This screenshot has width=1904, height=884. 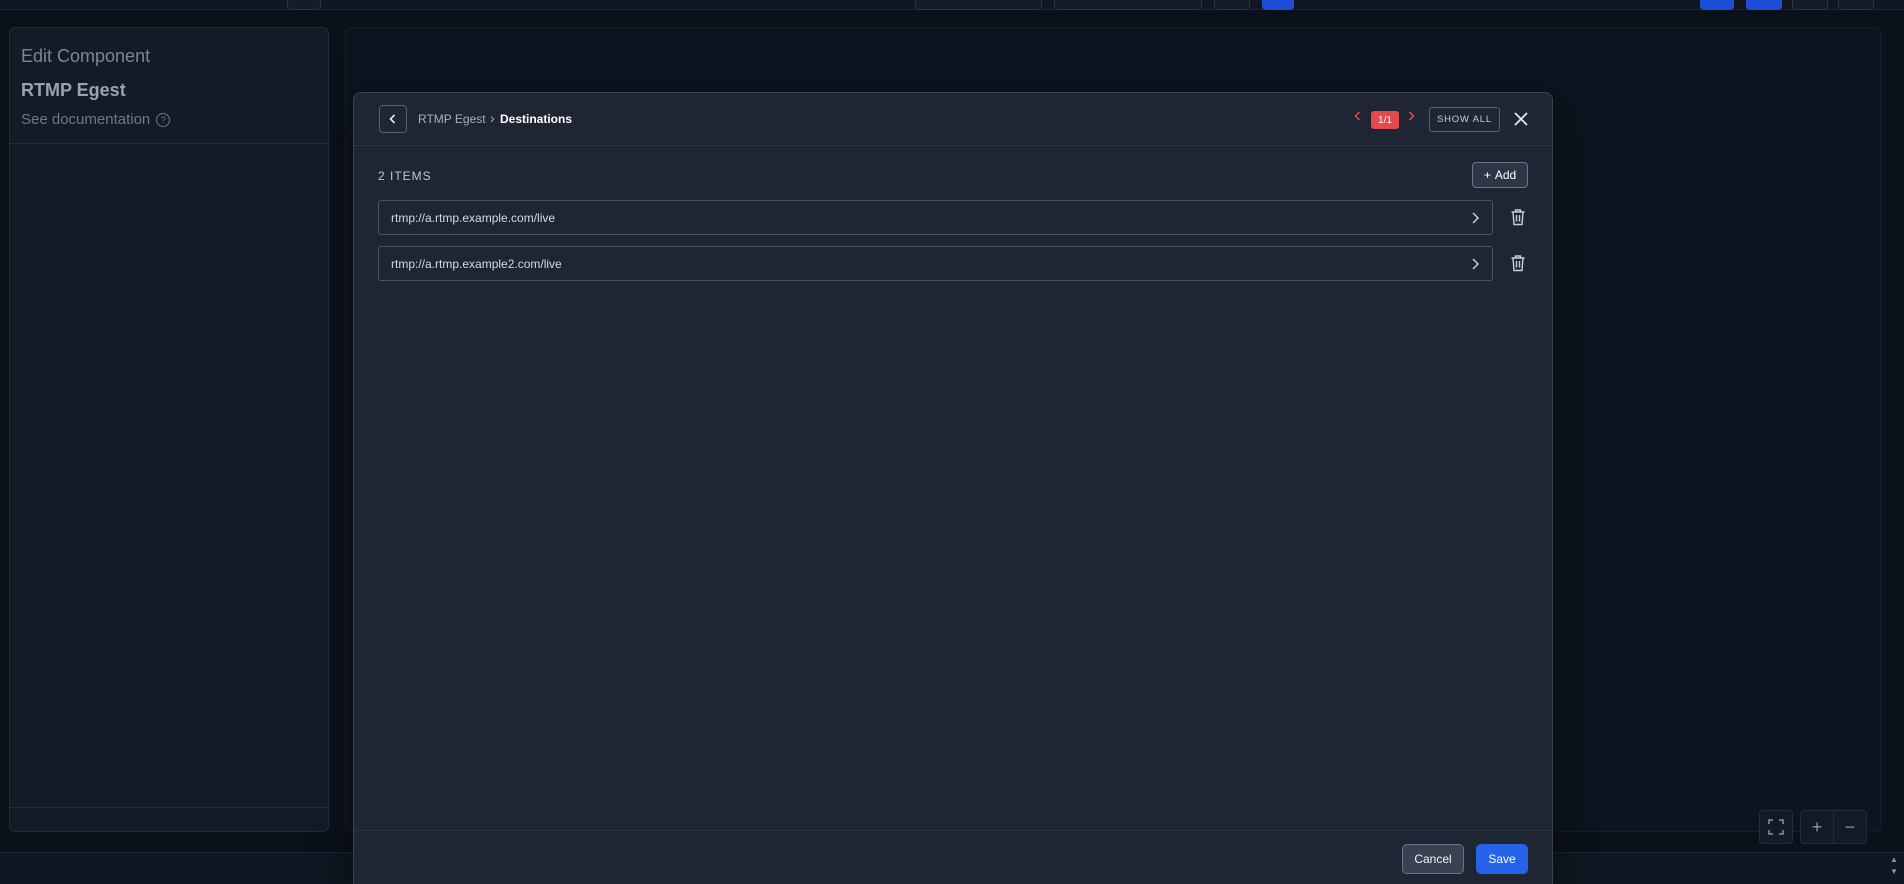 What do you see at coordinates (86, 56) in the screenshot?
I see `panel-title: Edit Component` at bounding box center [86, 56].